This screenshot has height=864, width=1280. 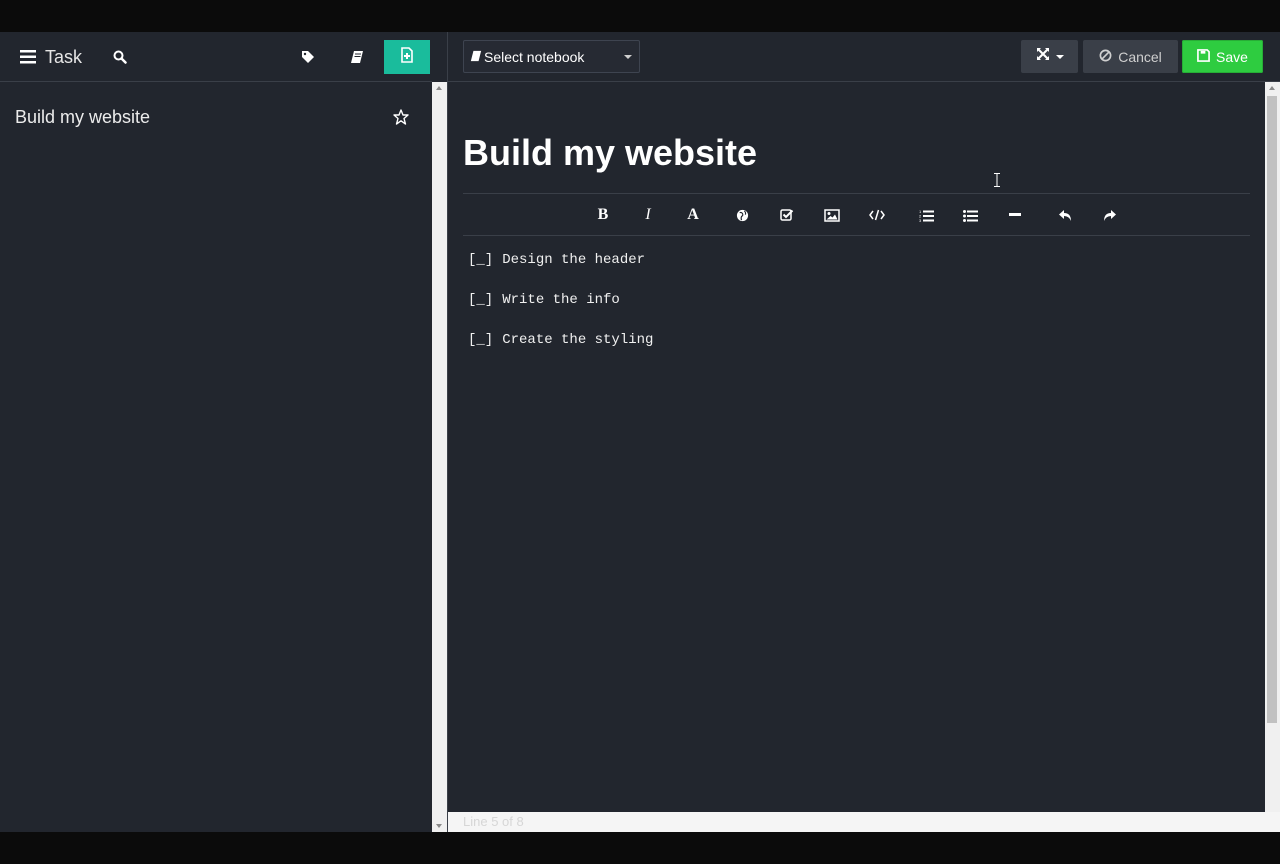 What do you see at coordinates (787, 215) in the screenshot?
I see `checkbox-icon` at bounding box center [787, 215].